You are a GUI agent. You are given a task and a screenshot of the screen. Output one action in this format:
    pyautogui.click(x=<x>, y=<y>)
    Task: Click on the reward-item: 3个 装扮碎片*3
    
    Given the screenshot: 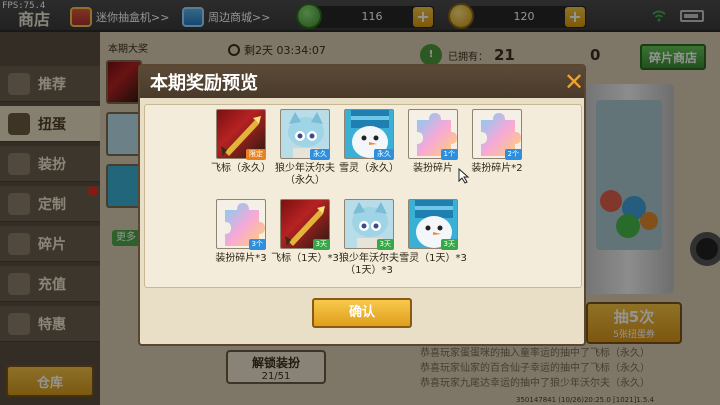 What is the action you would take?
    pyautogui.click(x=241, y=245)
    